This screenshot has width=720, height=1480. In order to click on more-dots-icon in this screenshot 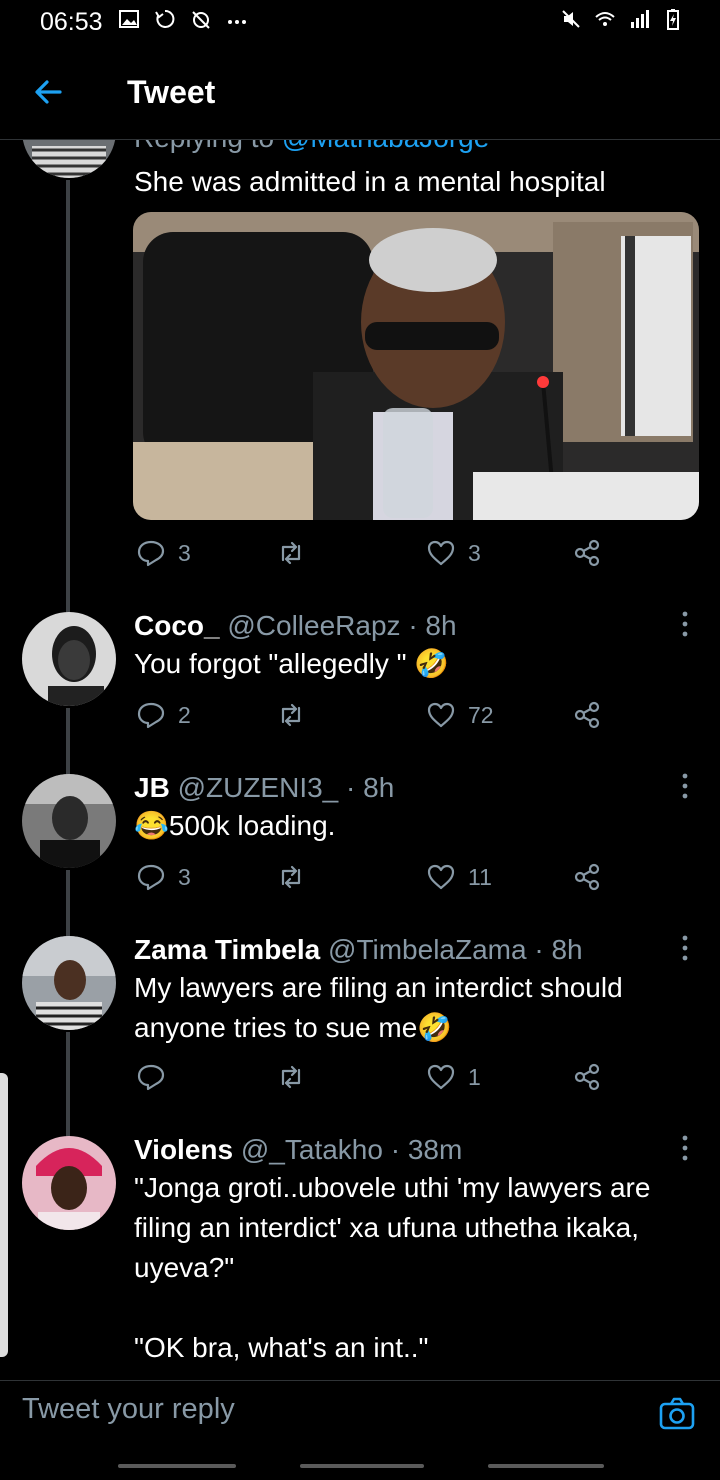, I will do `click(237, 22)`.